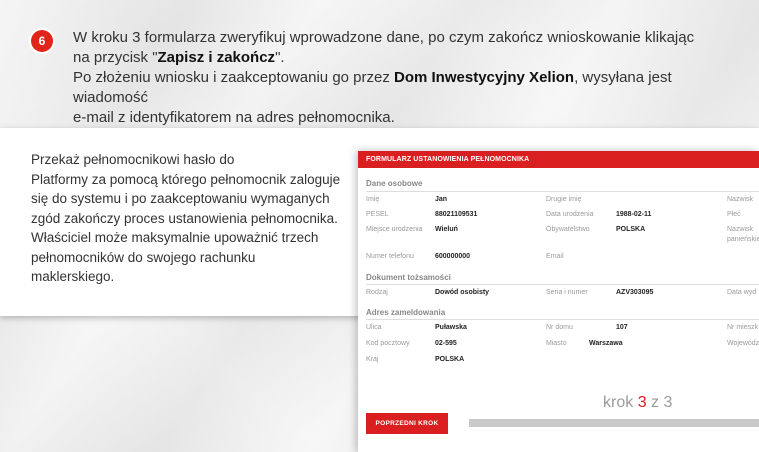 This screenshot has height=452, width=759. What do you see at coordinates (743, 327) in the screenshot?
I see `label-flat-number: Nr mieszk` at bounding box center [743, 327].